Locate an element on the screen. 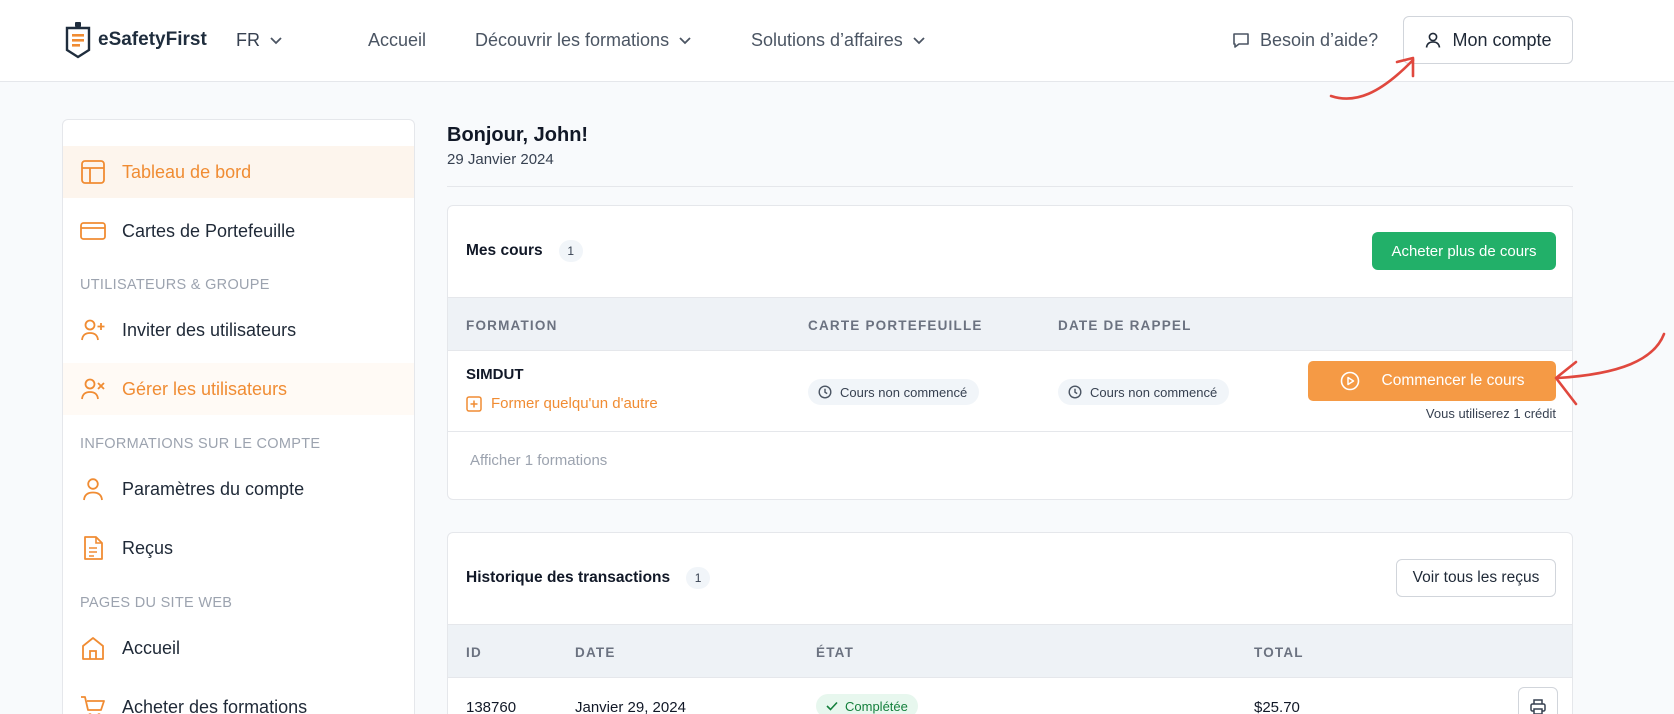  wallet-status-text: Cours non commencé is located at coordinates (904, 392).